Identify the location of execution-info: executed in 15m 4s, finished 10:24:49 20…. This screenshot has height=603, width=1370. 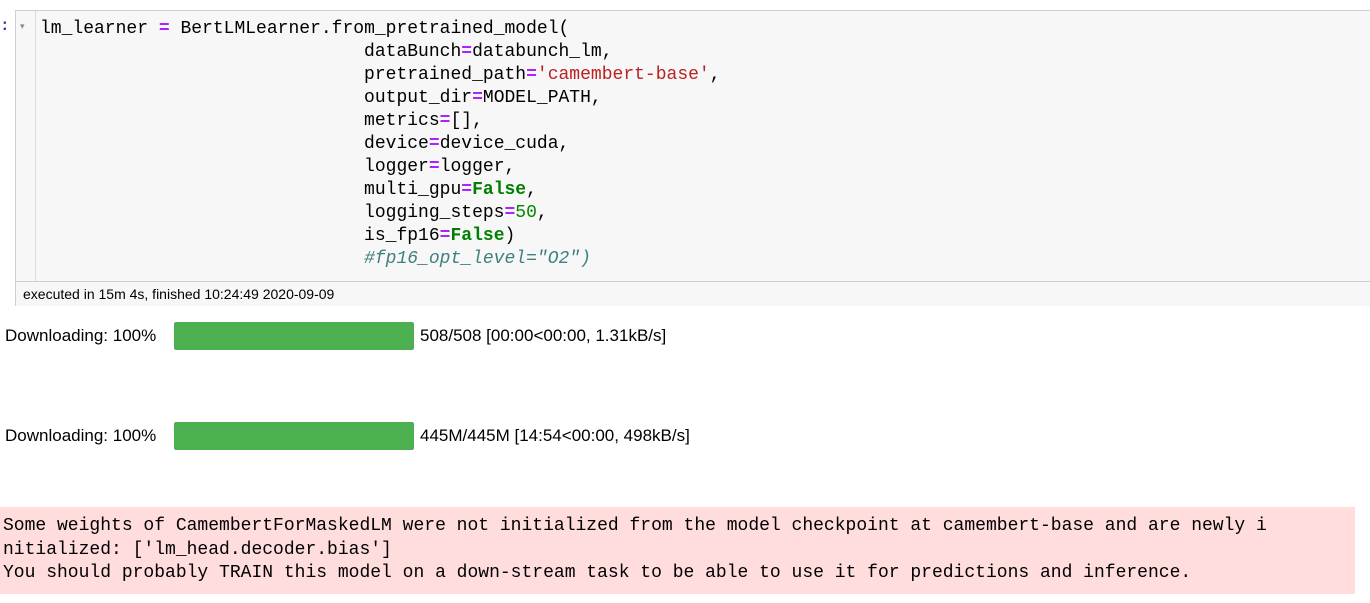
(179, 294).